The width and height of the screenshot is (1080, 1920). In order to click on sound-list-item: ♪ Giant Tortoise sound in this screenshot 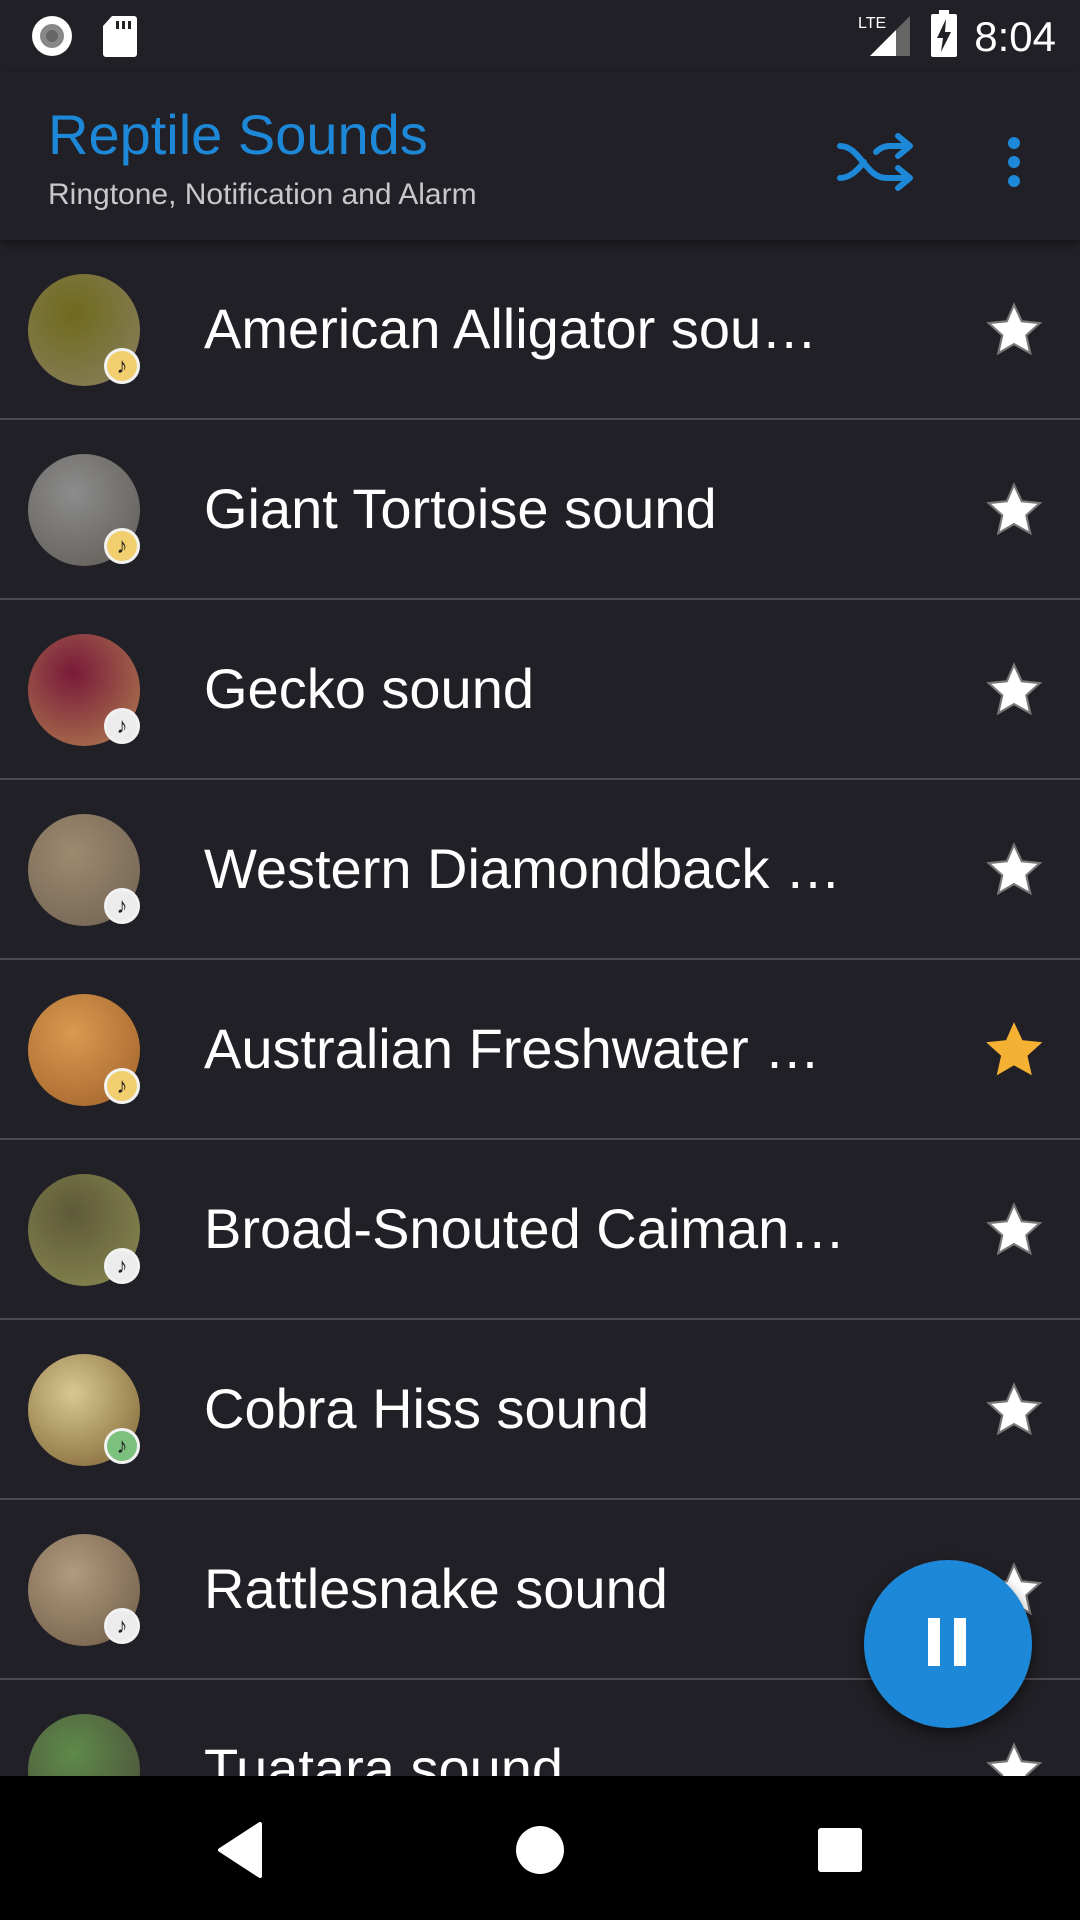, I will do `click(540, 510)`.